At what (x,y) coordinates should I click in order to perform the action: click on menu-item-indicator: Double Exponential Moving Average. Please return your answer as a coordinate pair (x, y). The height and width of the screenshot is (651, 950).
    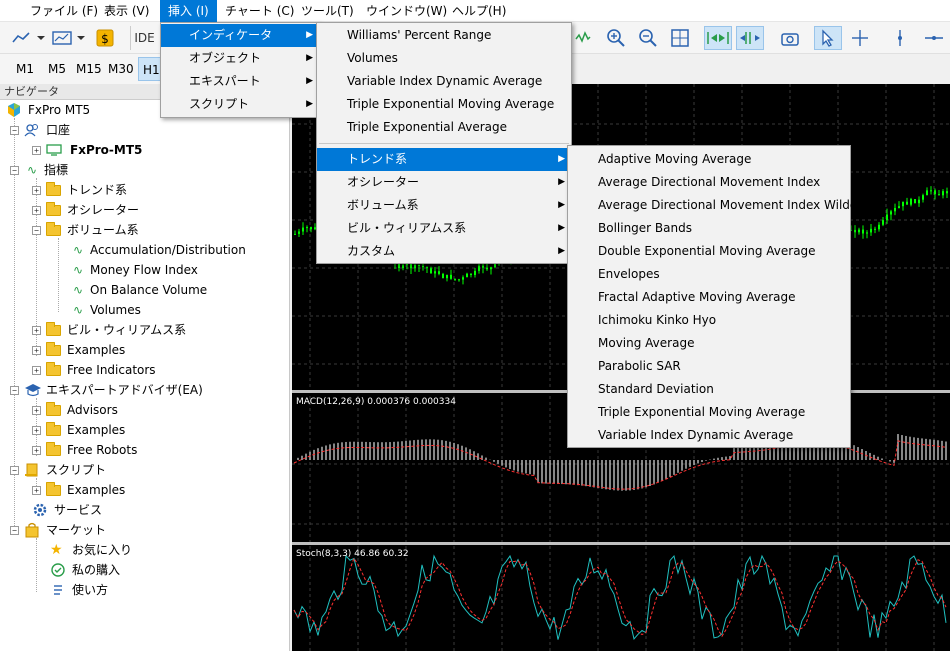
    Looking at the image, I should click on (709, 251).